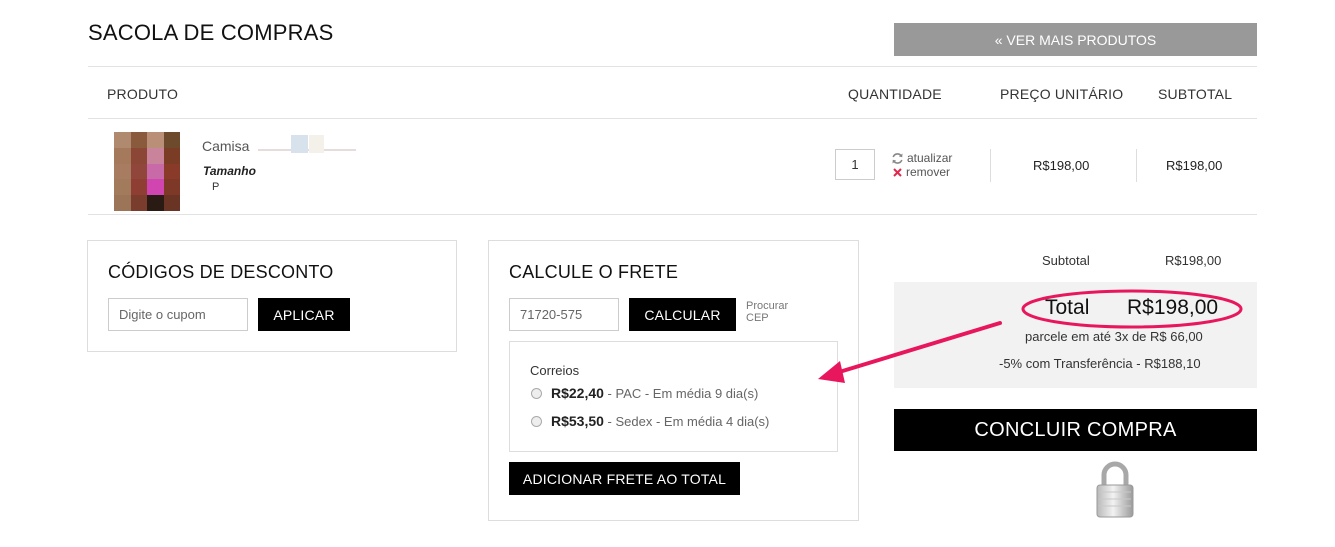  What do you see at coordinates (918, 348) in the screenshot?
I see `annotation-arrow-shaft` at bounding box center [918, 348].